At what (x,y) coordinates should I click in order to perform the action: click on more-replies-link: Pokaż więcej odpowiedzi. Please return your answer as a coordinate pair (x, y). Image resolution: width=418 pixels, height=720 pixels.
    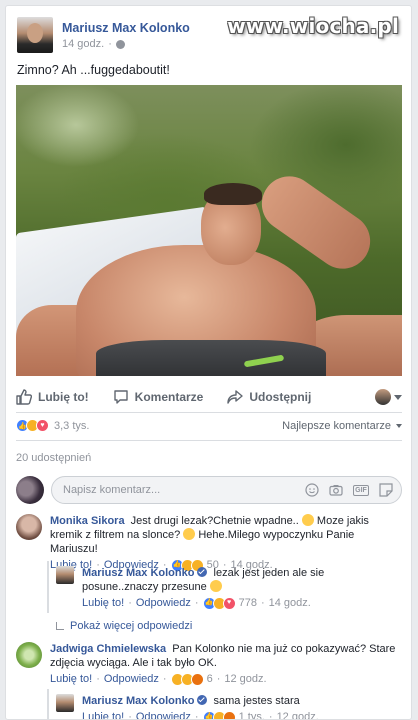
    Looking at the image, I should click on (124, 626).